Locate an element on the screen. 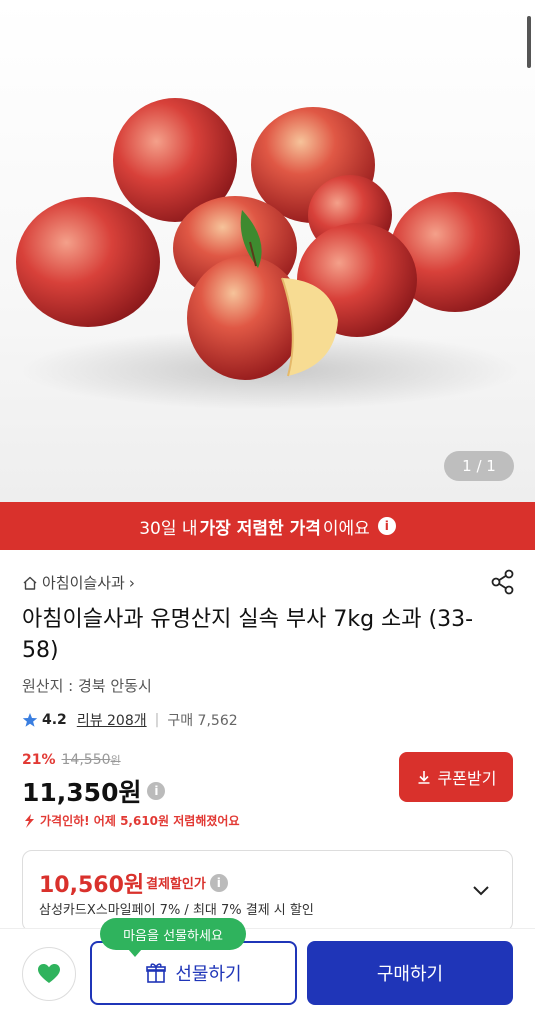 The height and width of the screenshot is (1024, 535). price-drop-text: 가격인하! 어제 5,610원 저렴해졌어요 is located at coordinates (140, 821).